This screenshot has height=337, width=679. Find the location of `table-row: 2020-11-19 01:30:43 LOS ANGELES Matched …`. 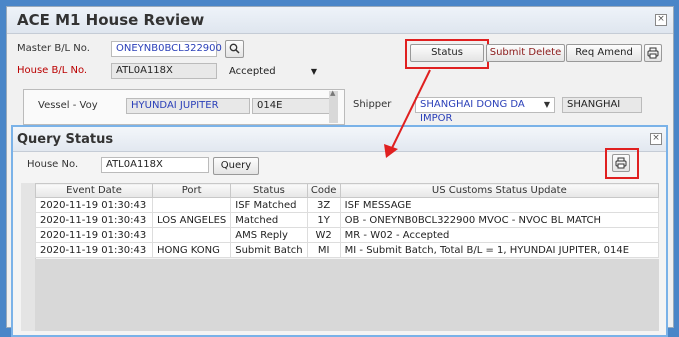

table-row: 2020-11-19 01:30:43 LOS ANGELES Matched … is located at coordinates (347, 220).